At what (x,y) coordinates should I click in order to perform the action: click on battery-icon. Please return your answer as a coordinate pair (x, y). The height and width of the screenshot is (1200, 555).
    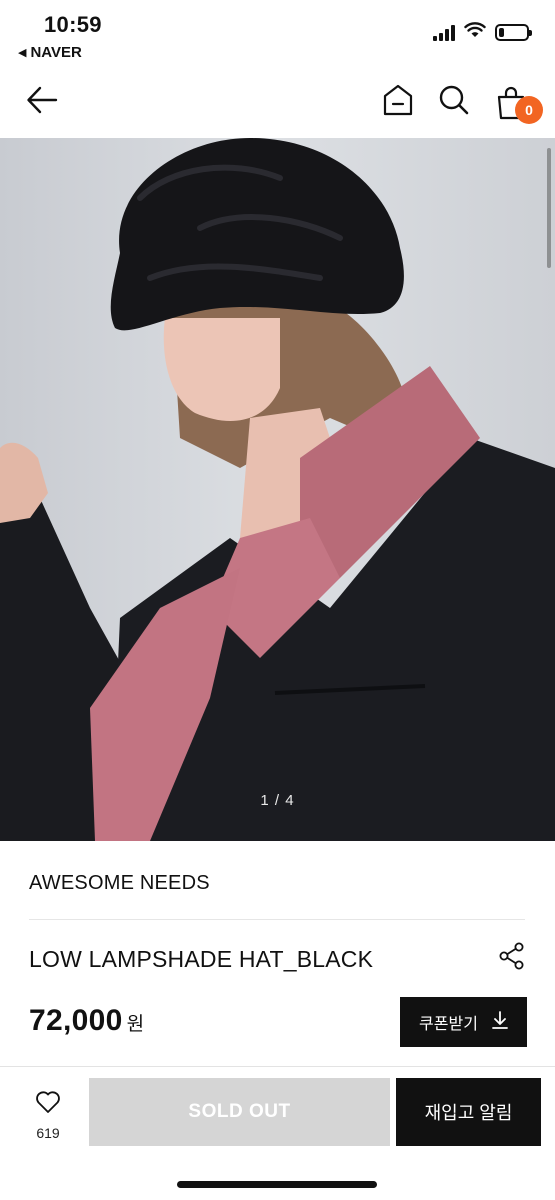
    Looking at the image, I should click on (513, 32).